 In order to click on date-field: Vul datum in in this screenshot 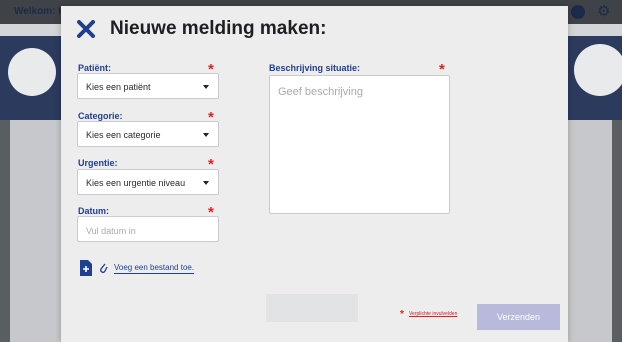, I will do `click(148, 229)`.